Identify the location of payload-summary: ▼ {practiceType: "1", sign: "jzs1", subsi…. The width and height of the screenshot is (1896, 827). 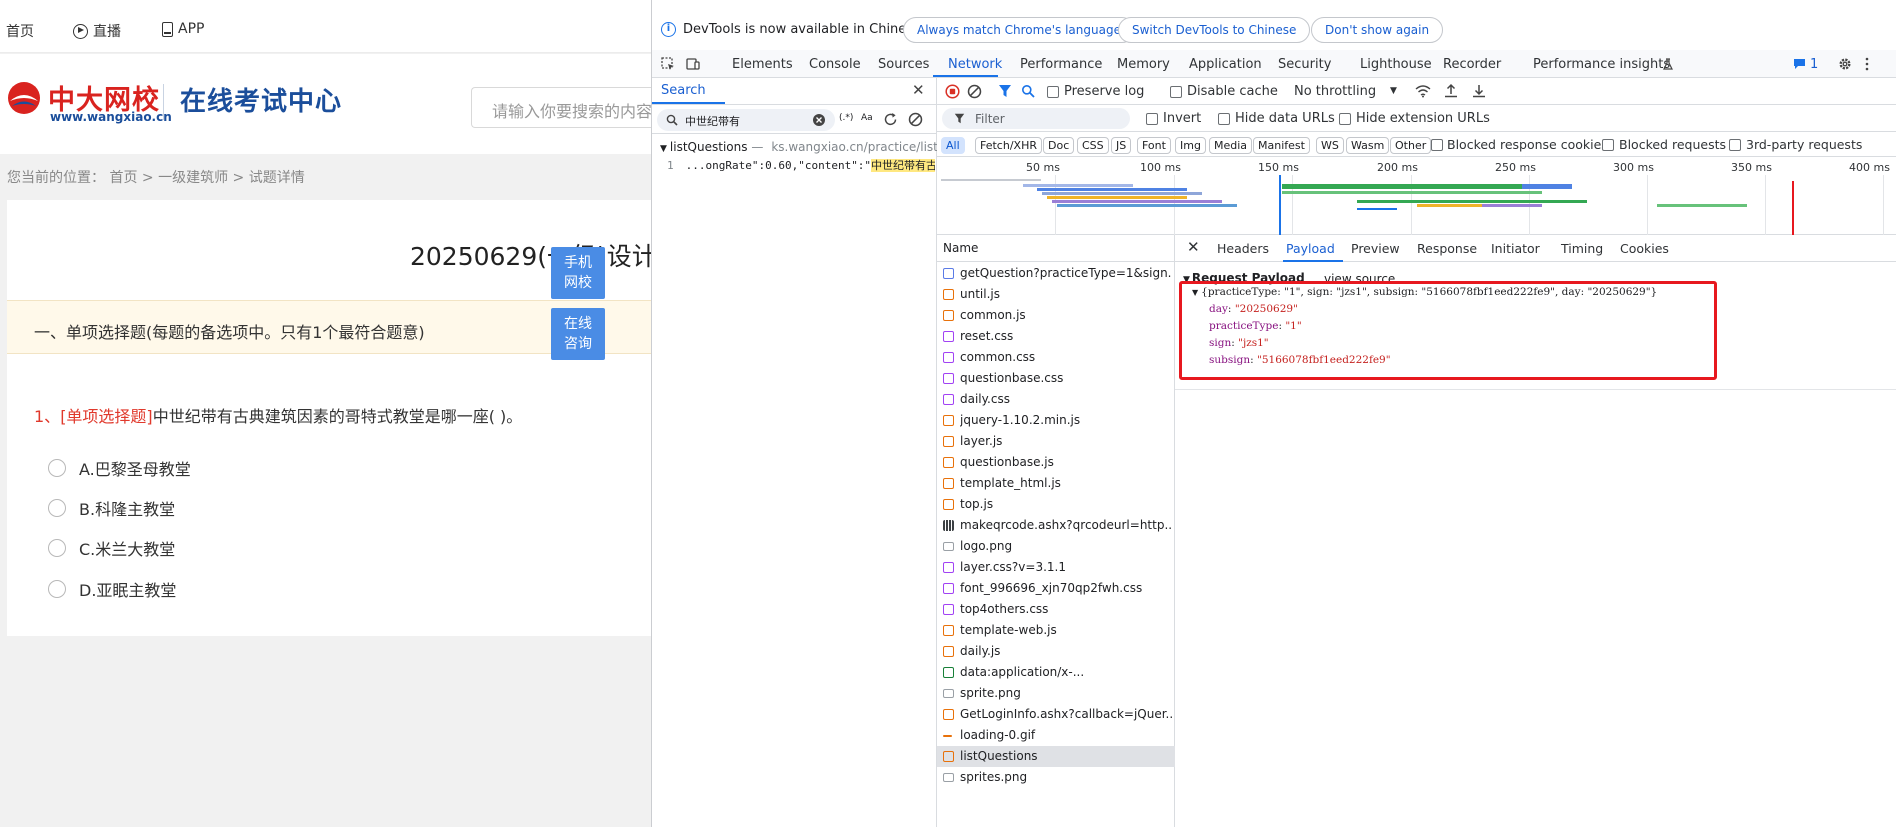
(1424, 292).